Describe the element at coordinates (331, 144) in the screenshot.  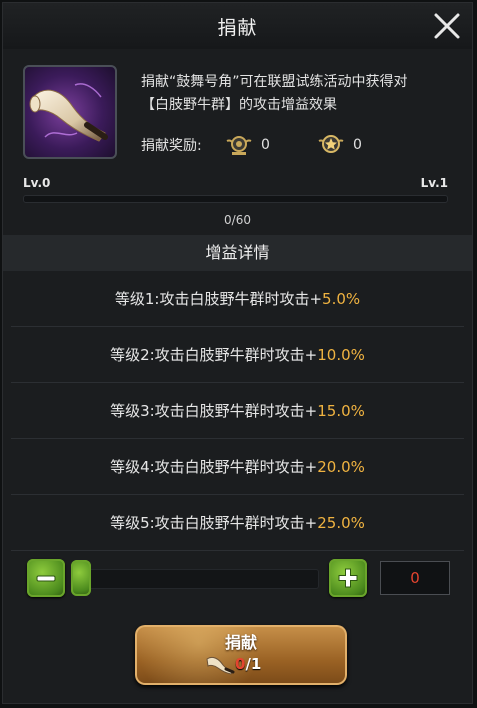
I see `star-medal-icon` at that location.